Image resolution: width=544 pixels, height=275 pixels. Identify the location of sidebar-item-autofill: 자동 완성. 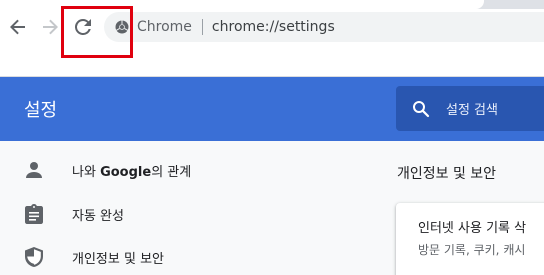
(185, 214).